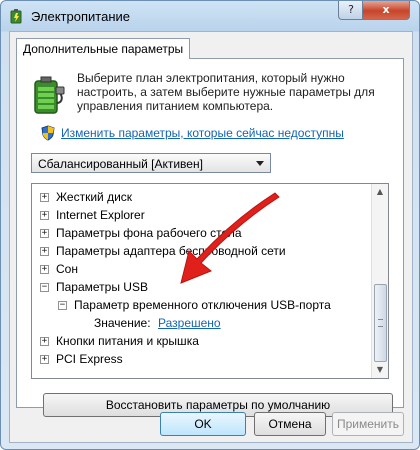 The width and height of the screenshot is (420, 450). I want to click on close-button: x, so click(386, 10).